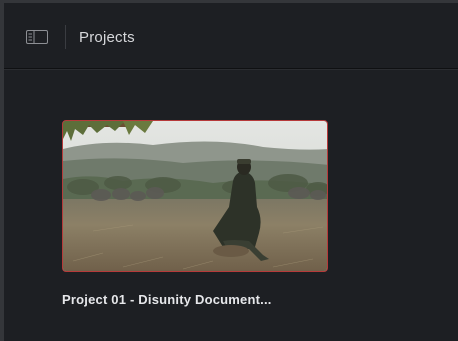 The image size is (458, 341). What do you see at coordinates (65, 37) in the screenshot?
I see `header-divider` at bounding box center [65, 37].